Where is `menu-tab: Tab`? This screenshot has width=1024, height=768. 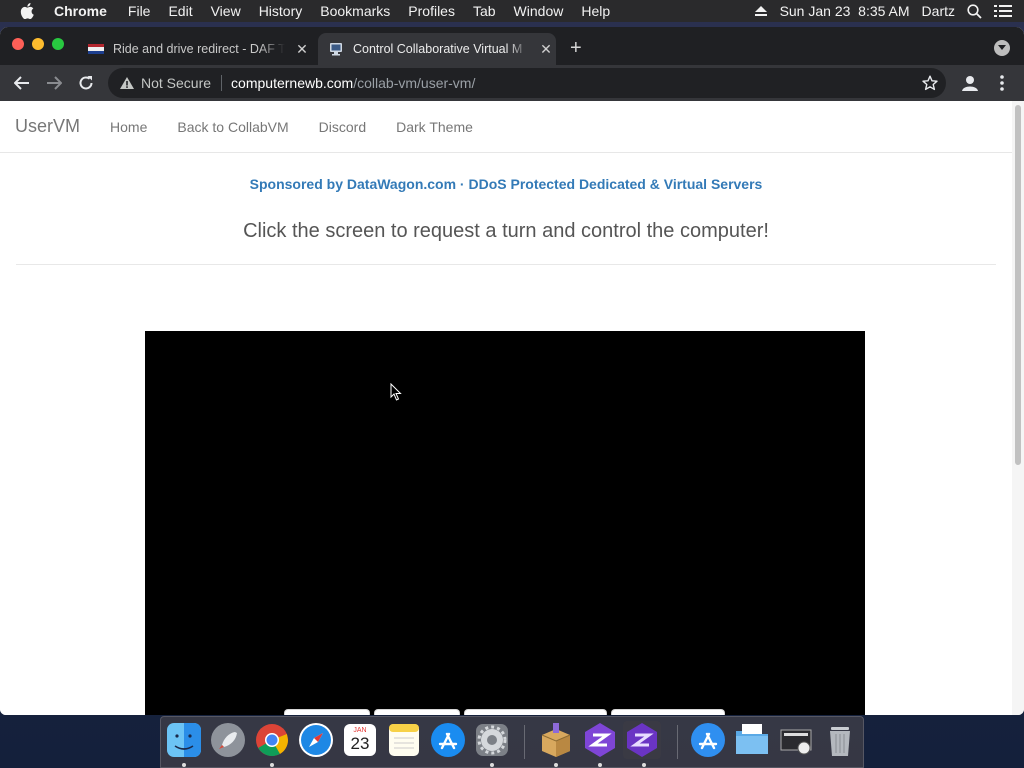
menu-tab: Tab is located at coordinates (484, 11).